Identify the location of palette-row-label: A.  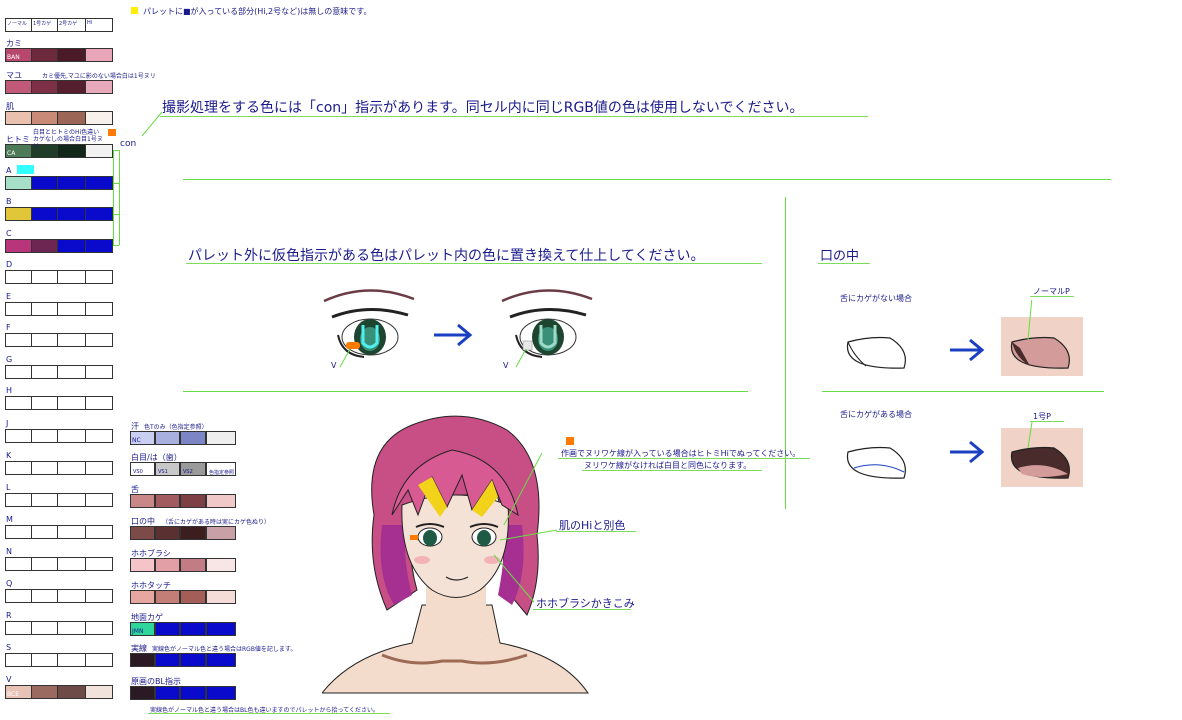
(9, 170).